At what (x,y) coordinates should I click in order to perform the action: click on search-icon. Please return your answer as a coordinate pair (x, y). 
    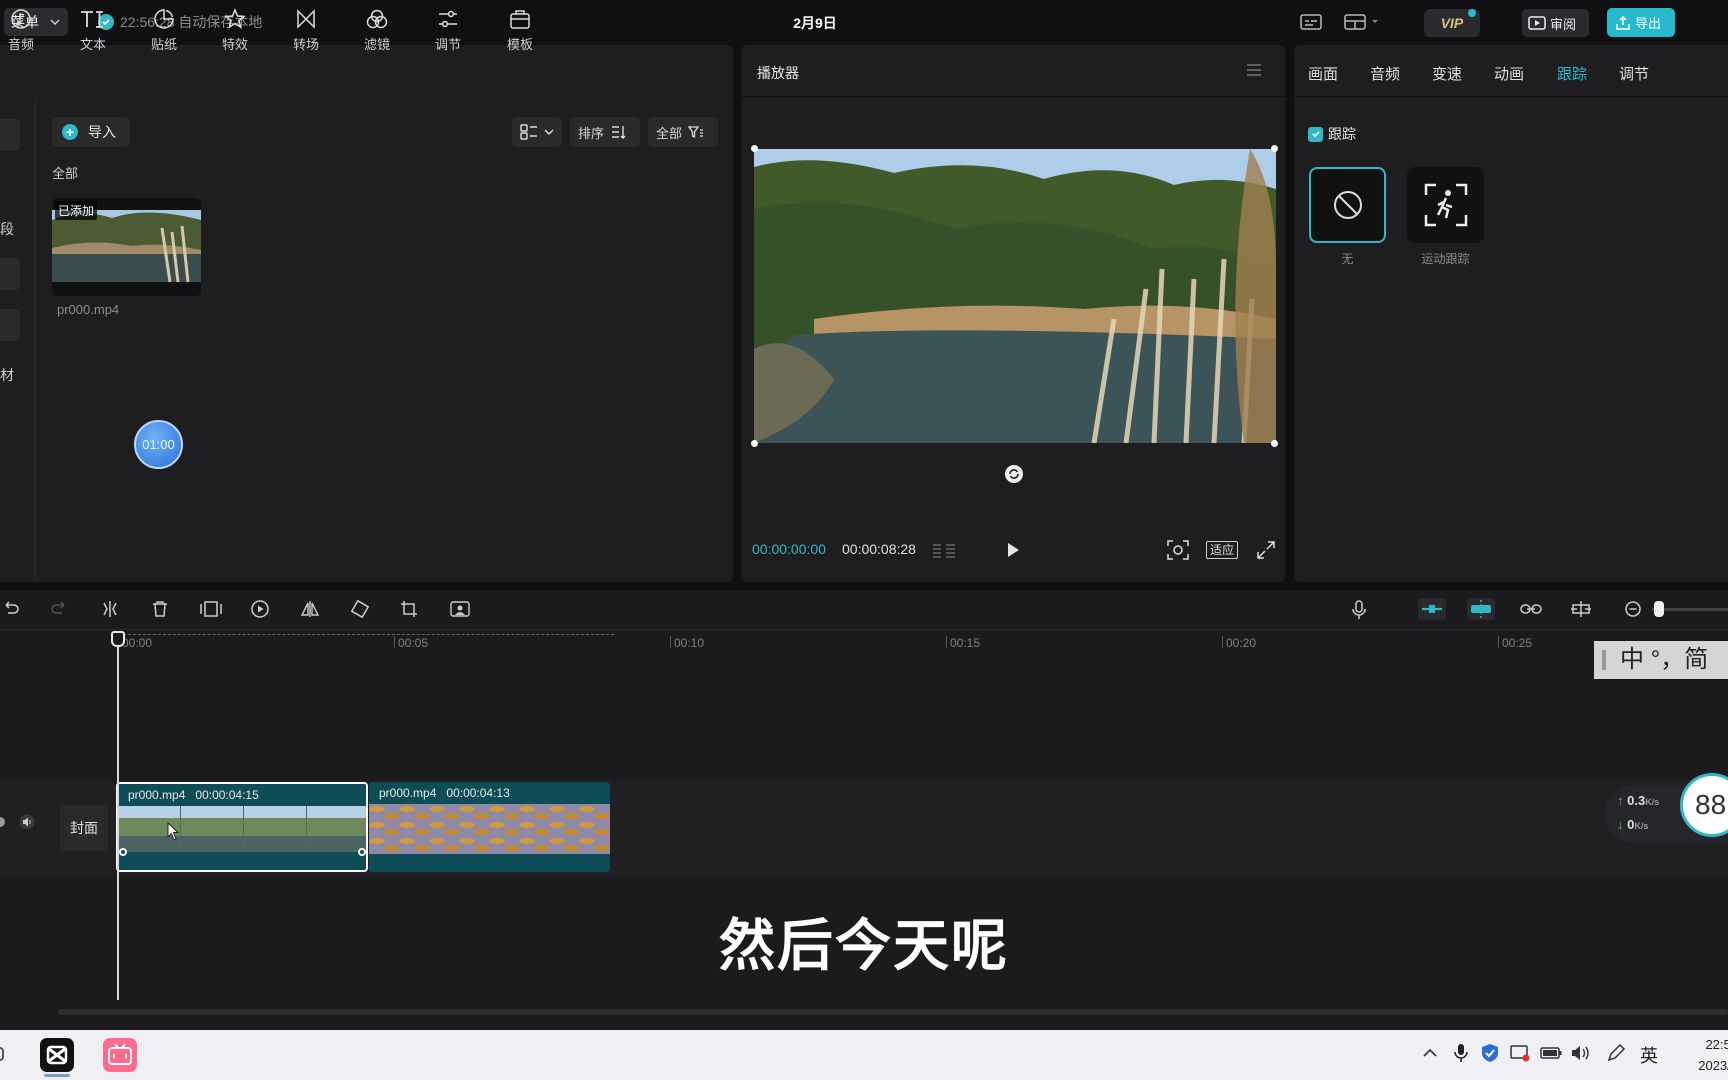
    Looking at the image, I should click on (2, 1054).